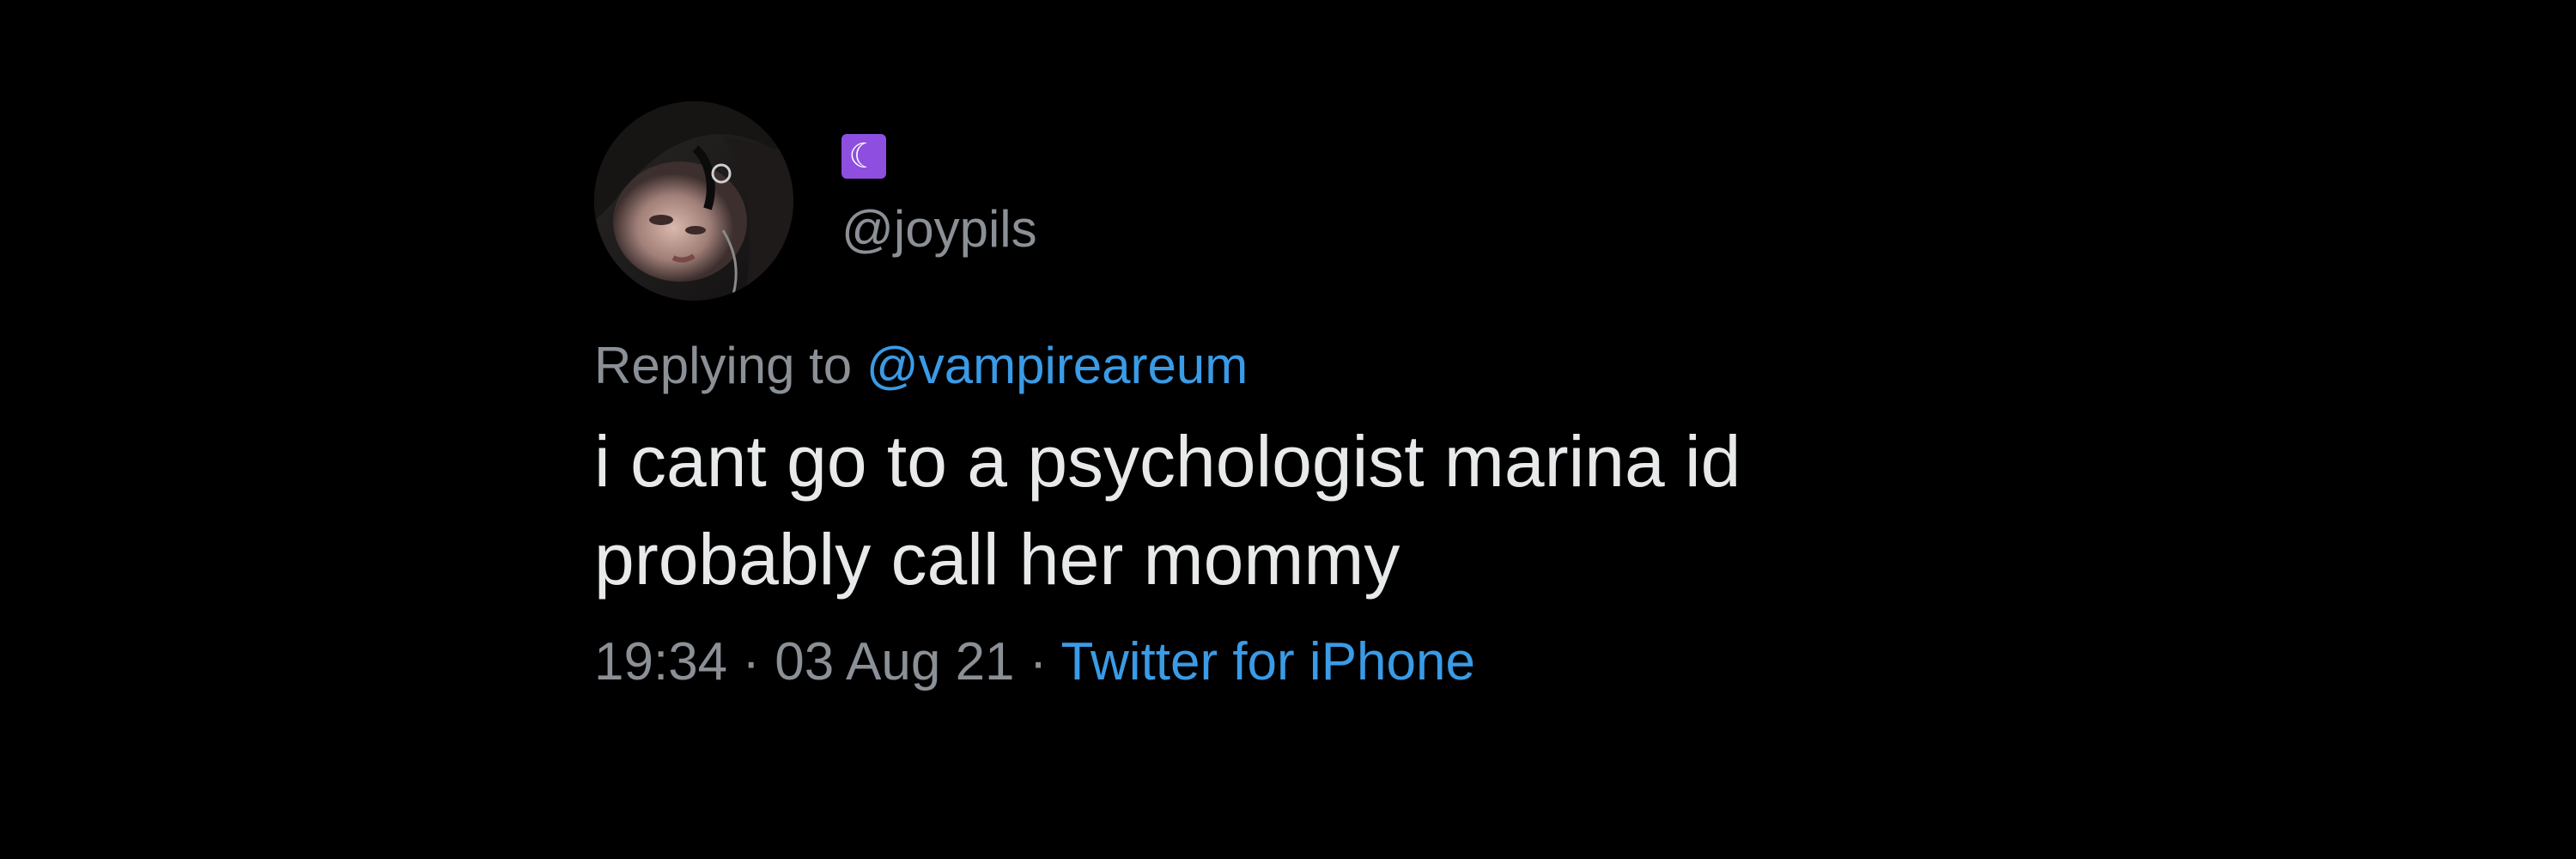  What do you see at coordinates (1324, 366) in the screenshot?
I see `replying-to-line: Replying to @vampireareum` at bounding box center [1324, 366].